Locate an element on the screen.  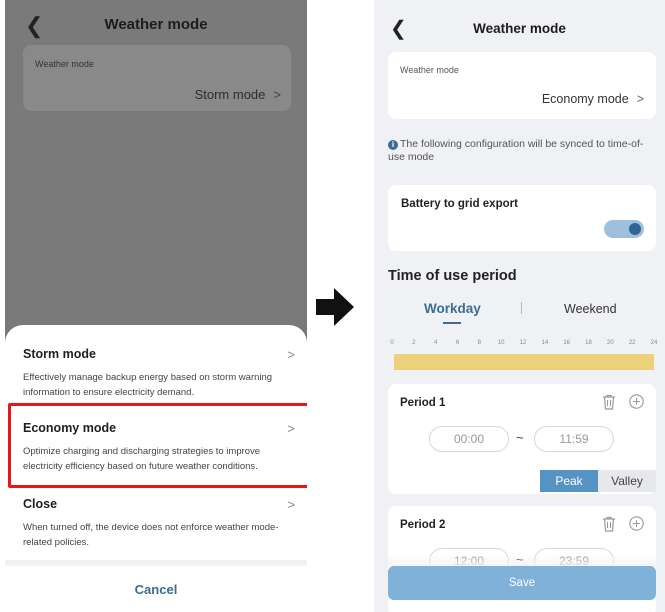
tab-weekend: Weekend is located at coordinates (590, 309).